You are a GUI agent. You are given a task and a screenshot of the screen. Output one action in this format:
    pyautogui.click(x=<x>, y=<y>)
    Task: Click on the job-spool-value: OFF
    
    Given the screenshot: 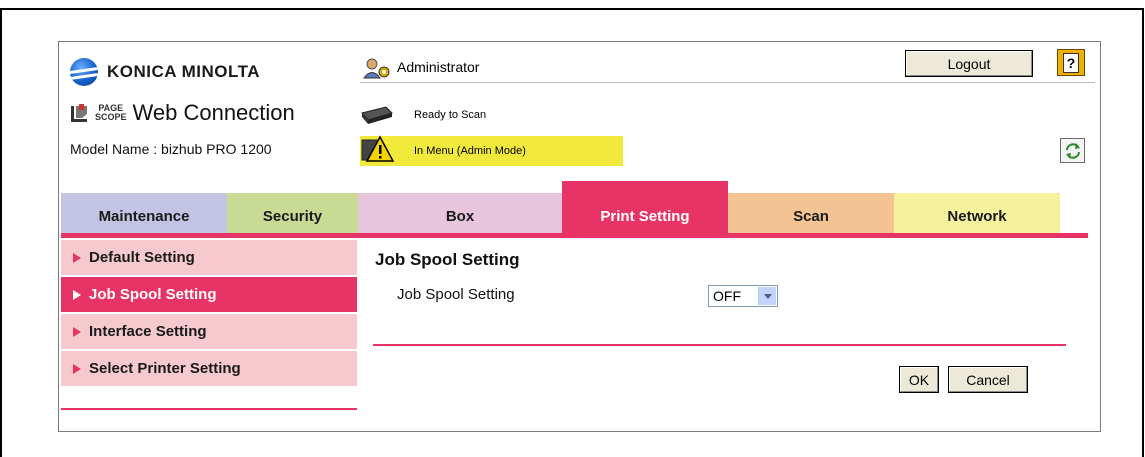 What is the action you would take?
    pyautogui.click(x=727, y=296)
    